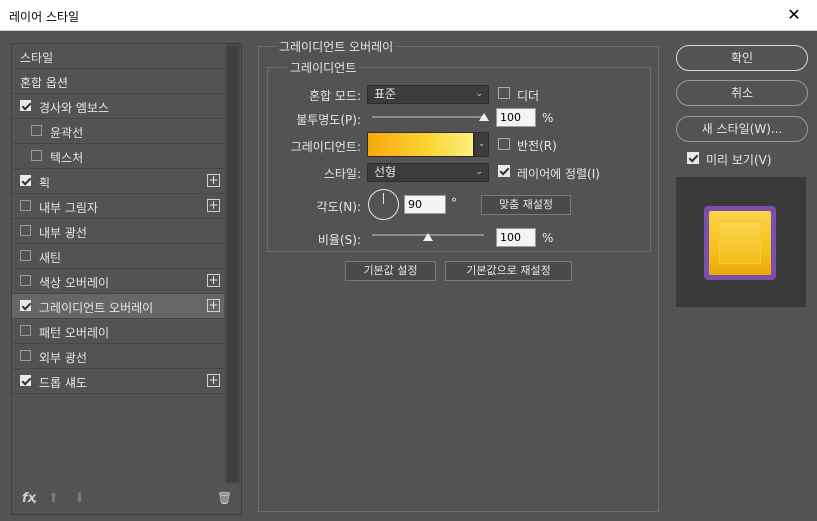 Image resolution: width=817 pixels, height=521 pixels. I want to click on sidebar-item: 획 +, so click(118, 181).